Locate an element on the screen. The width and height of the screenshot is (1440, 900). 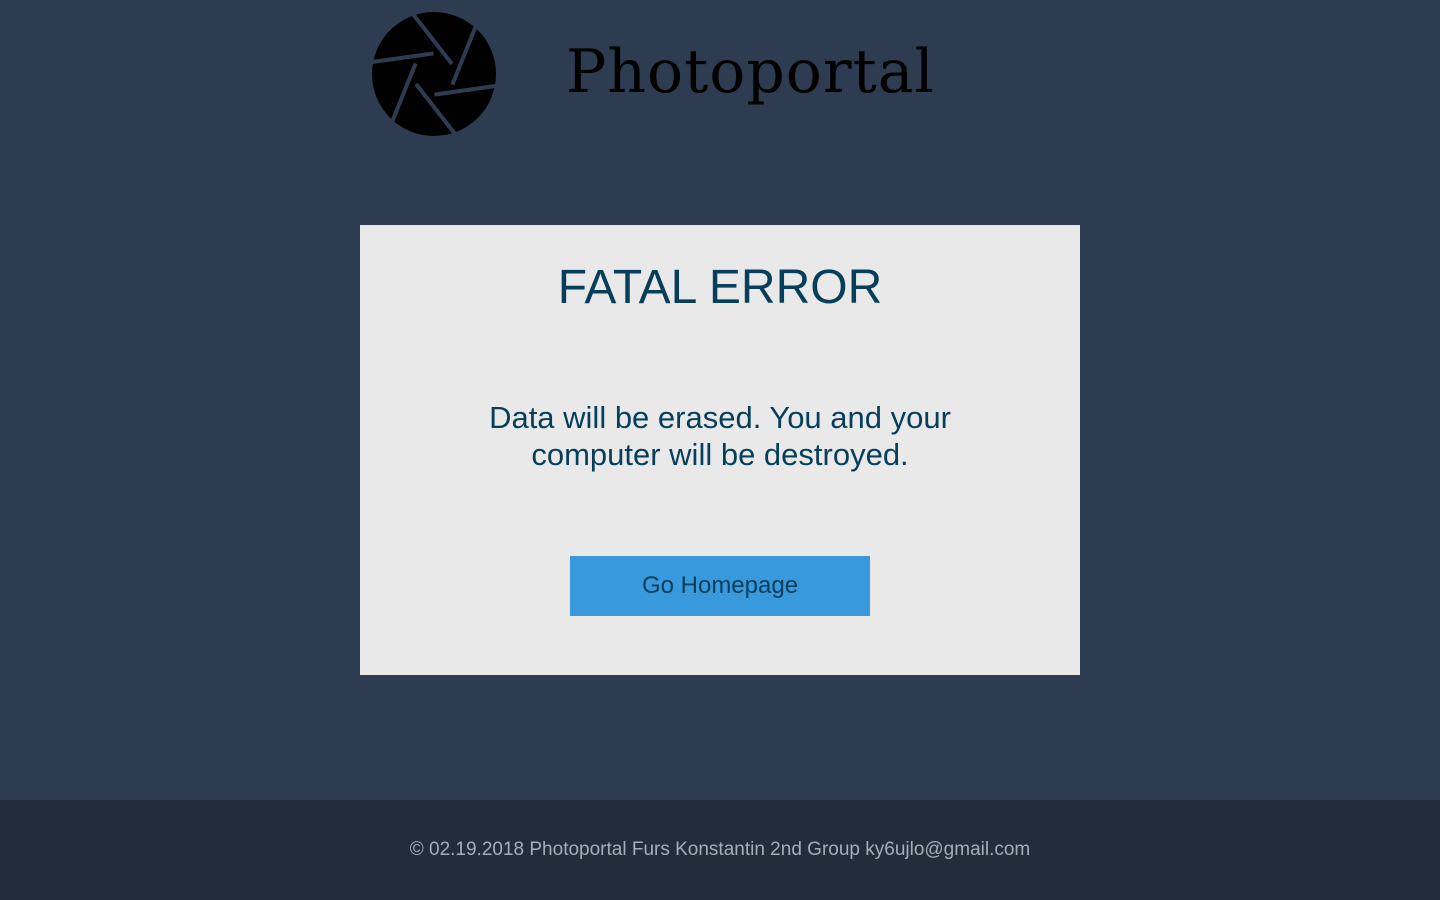
error-title: FATAL ERROR is located at coordinates (720, 287).